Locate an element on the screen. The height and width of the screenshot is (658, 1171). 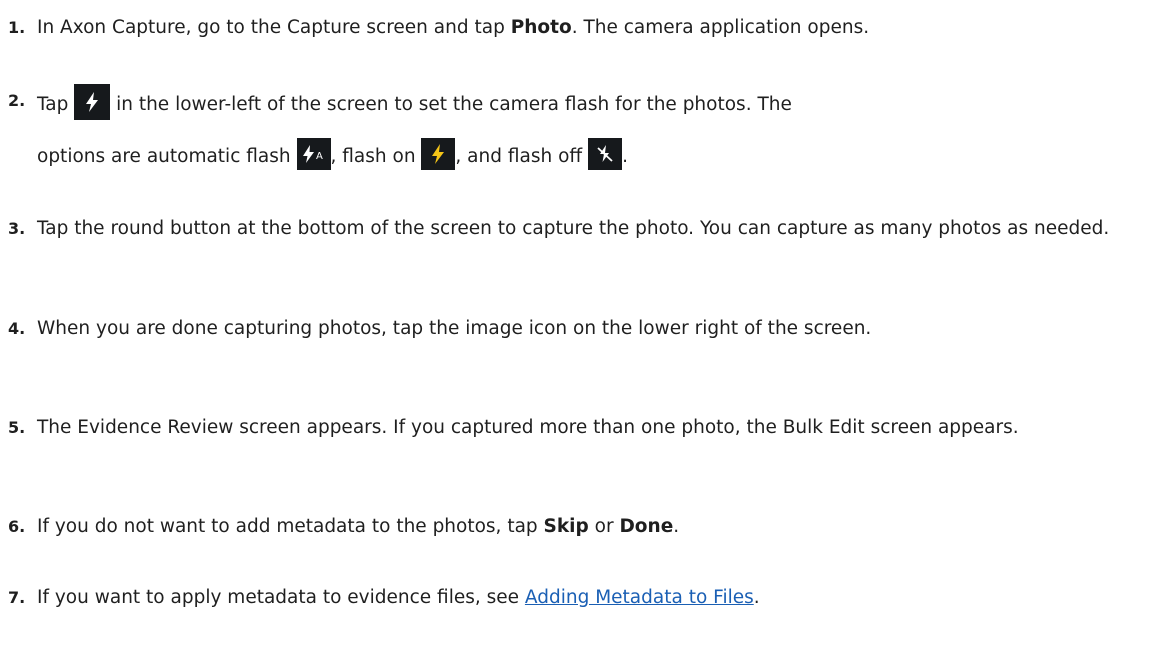
step-number: 6. is located at coordinates (17, 526).